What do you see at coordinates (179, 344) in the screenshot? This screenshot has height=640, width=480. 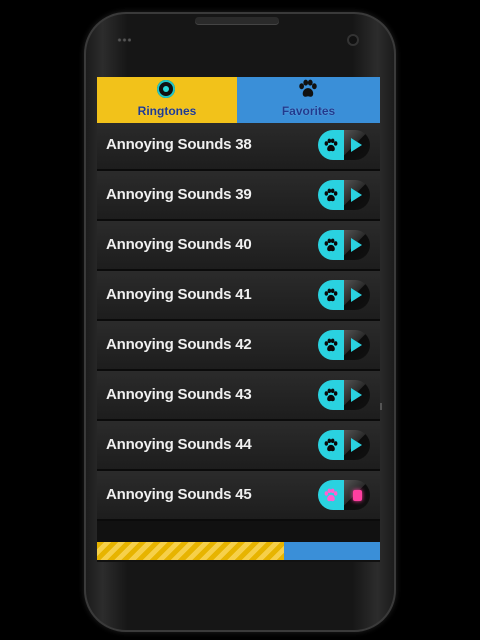 I see `list-item-label: Annoying Sounds 42` at bounding box center [179, 344].